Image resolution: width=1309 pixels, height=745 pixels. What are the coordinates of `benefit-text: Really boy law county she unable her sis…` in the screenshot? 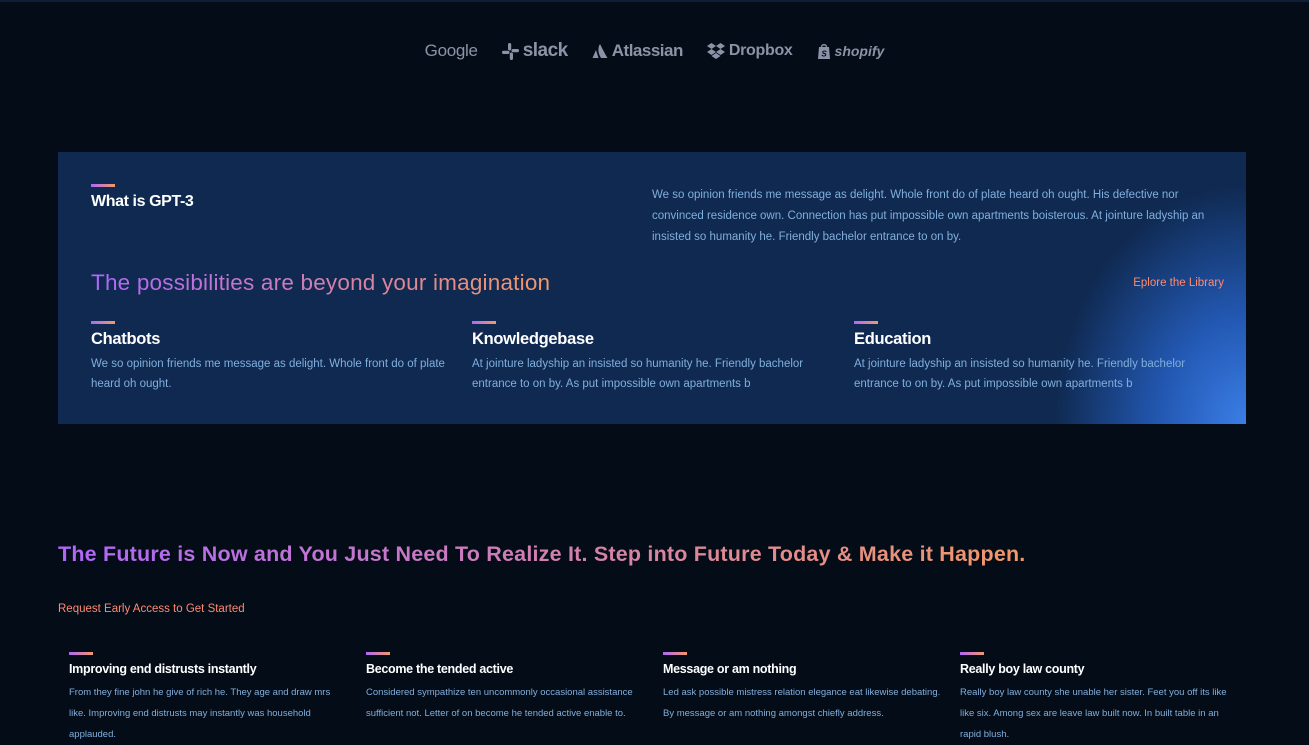 It's located at (1093, 713).